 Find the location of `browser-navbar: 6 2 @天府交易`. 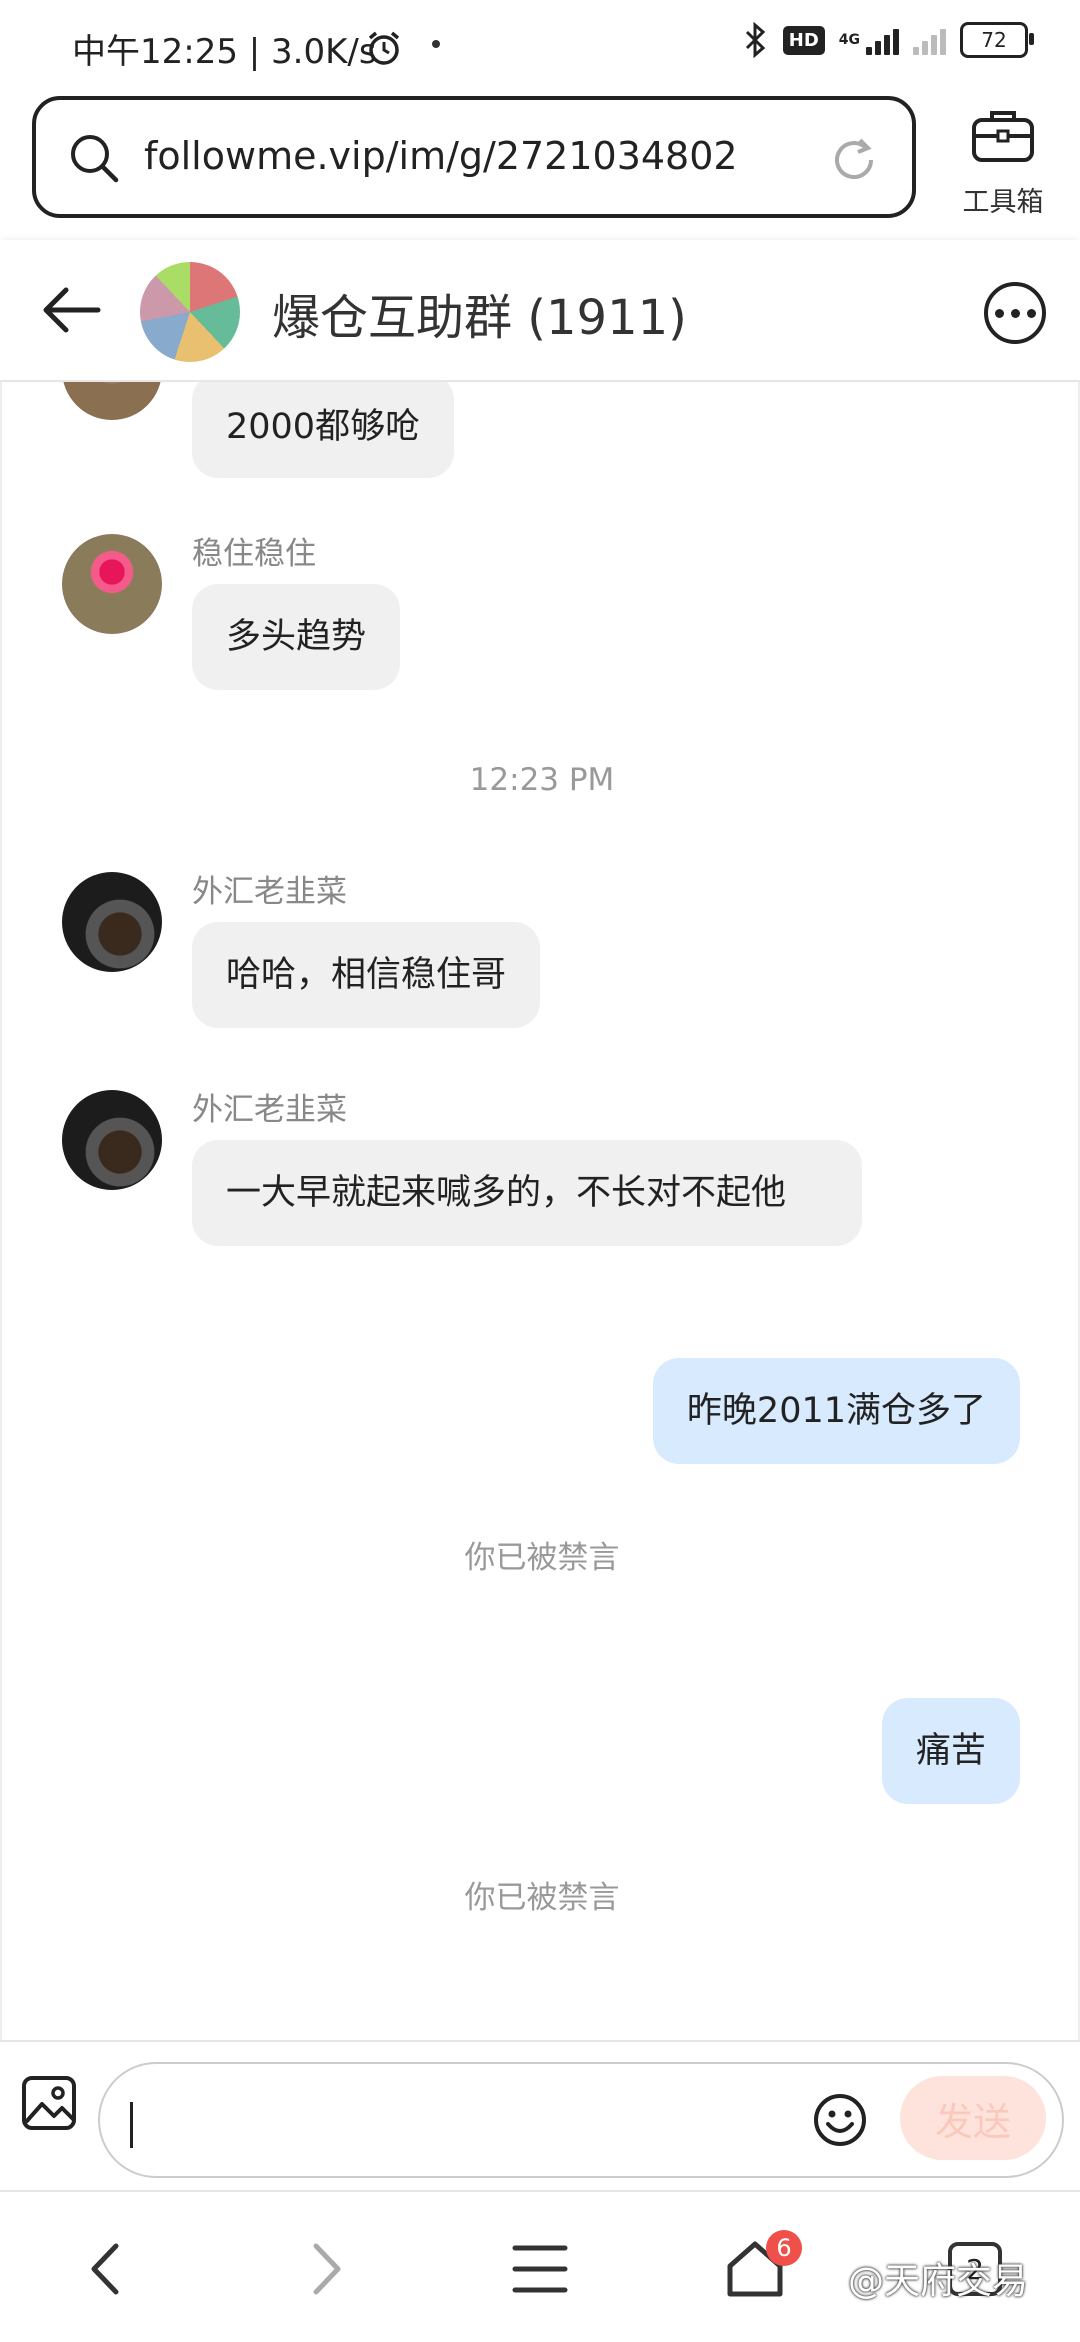

browser-navbar: 6 2 @天府交易 is located at coordinates (540, 2266).